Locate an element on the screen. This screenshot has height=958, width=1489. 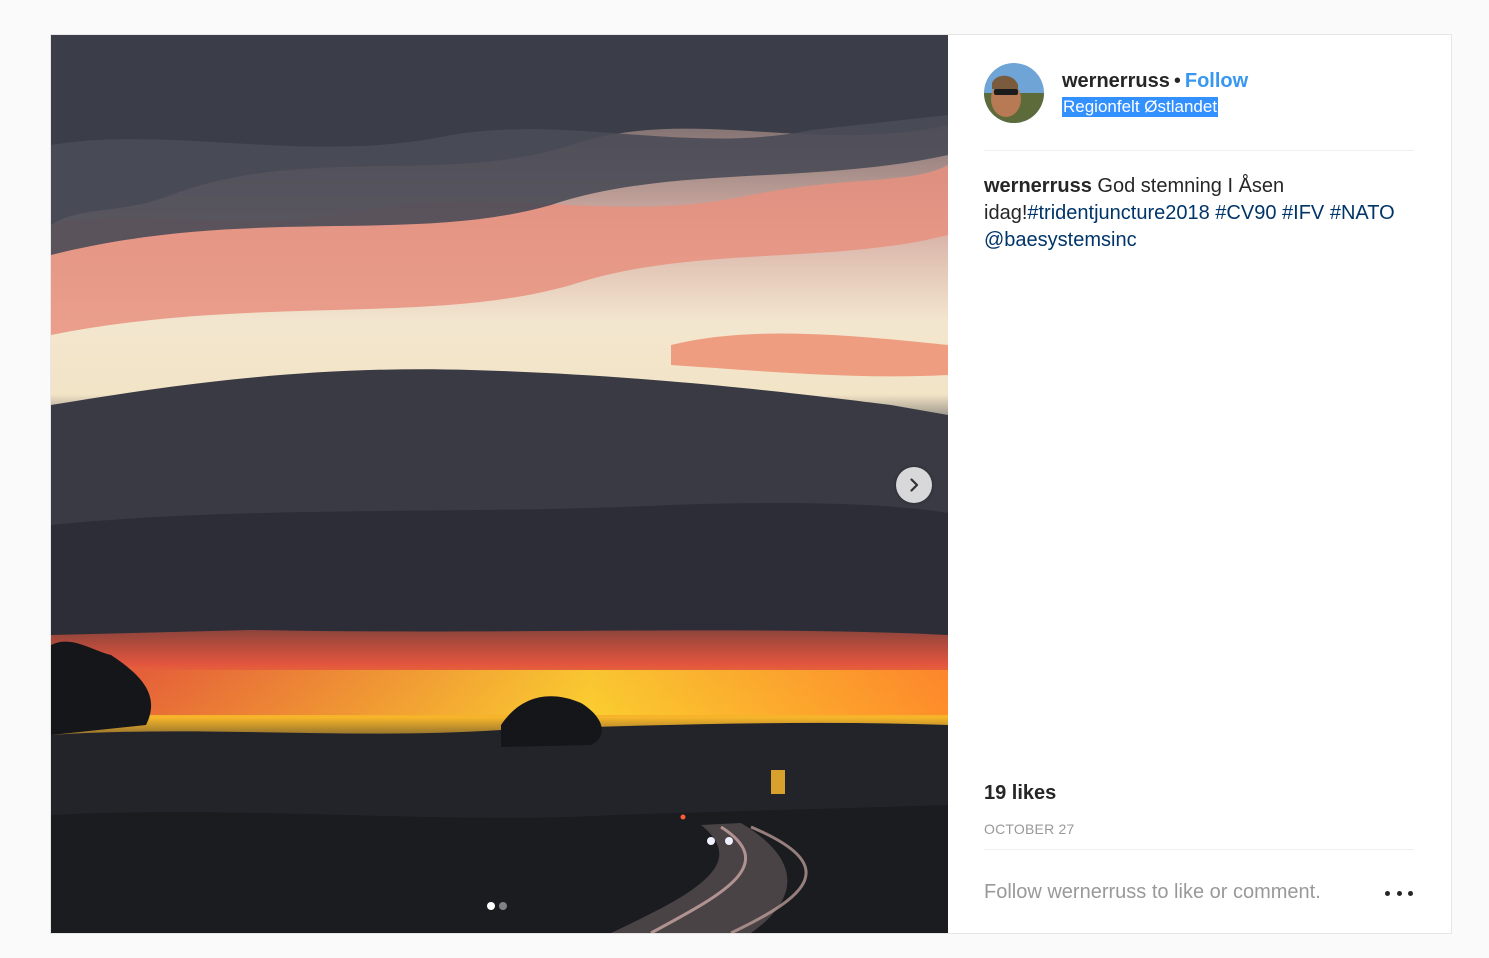
next-slide-button is located at coordinates (914, 485).